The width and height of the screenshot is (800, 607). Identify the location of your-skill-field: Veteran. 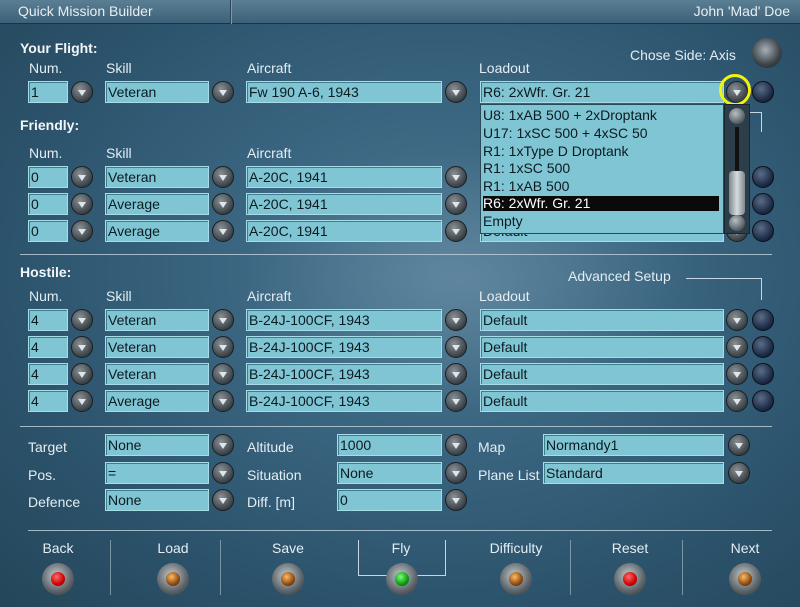
(157, 92).